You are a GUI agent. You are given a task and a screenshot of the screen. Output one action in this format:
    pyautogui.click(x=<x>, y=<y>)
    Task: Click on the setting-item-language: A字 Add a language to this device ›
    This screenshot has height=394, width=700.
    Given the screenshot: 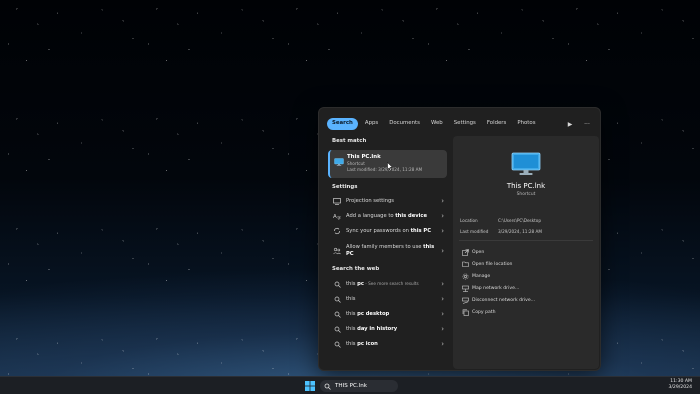 What is the action you would take?
    pyautogui.click(x=387, y=216)
    